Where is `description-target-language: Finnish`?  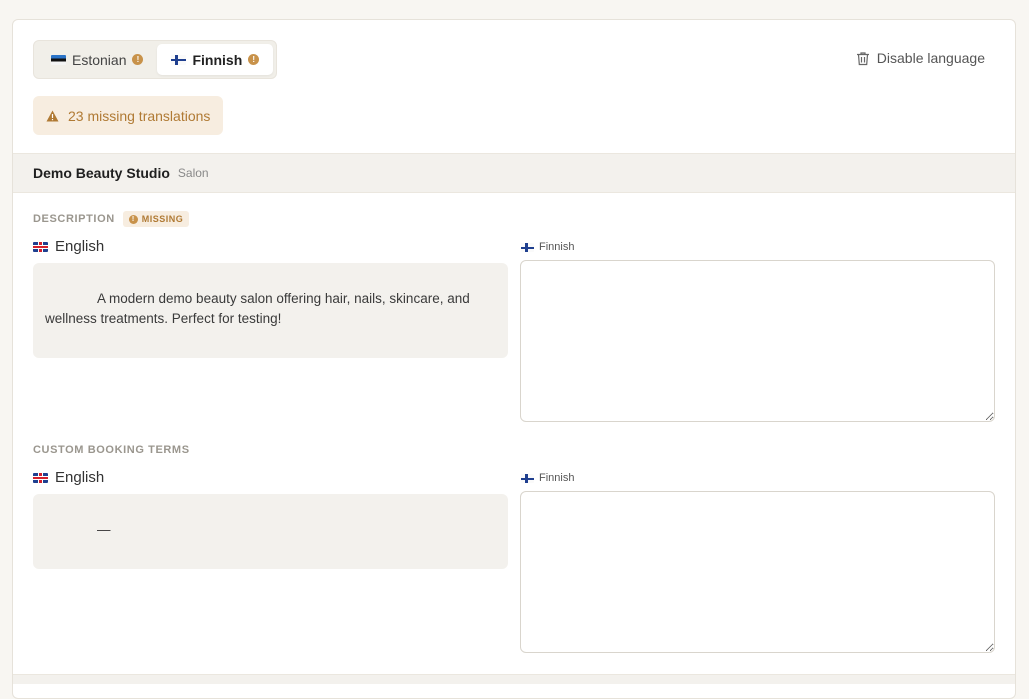 description-target-language: Finnish is located at coordinates (547, 247).